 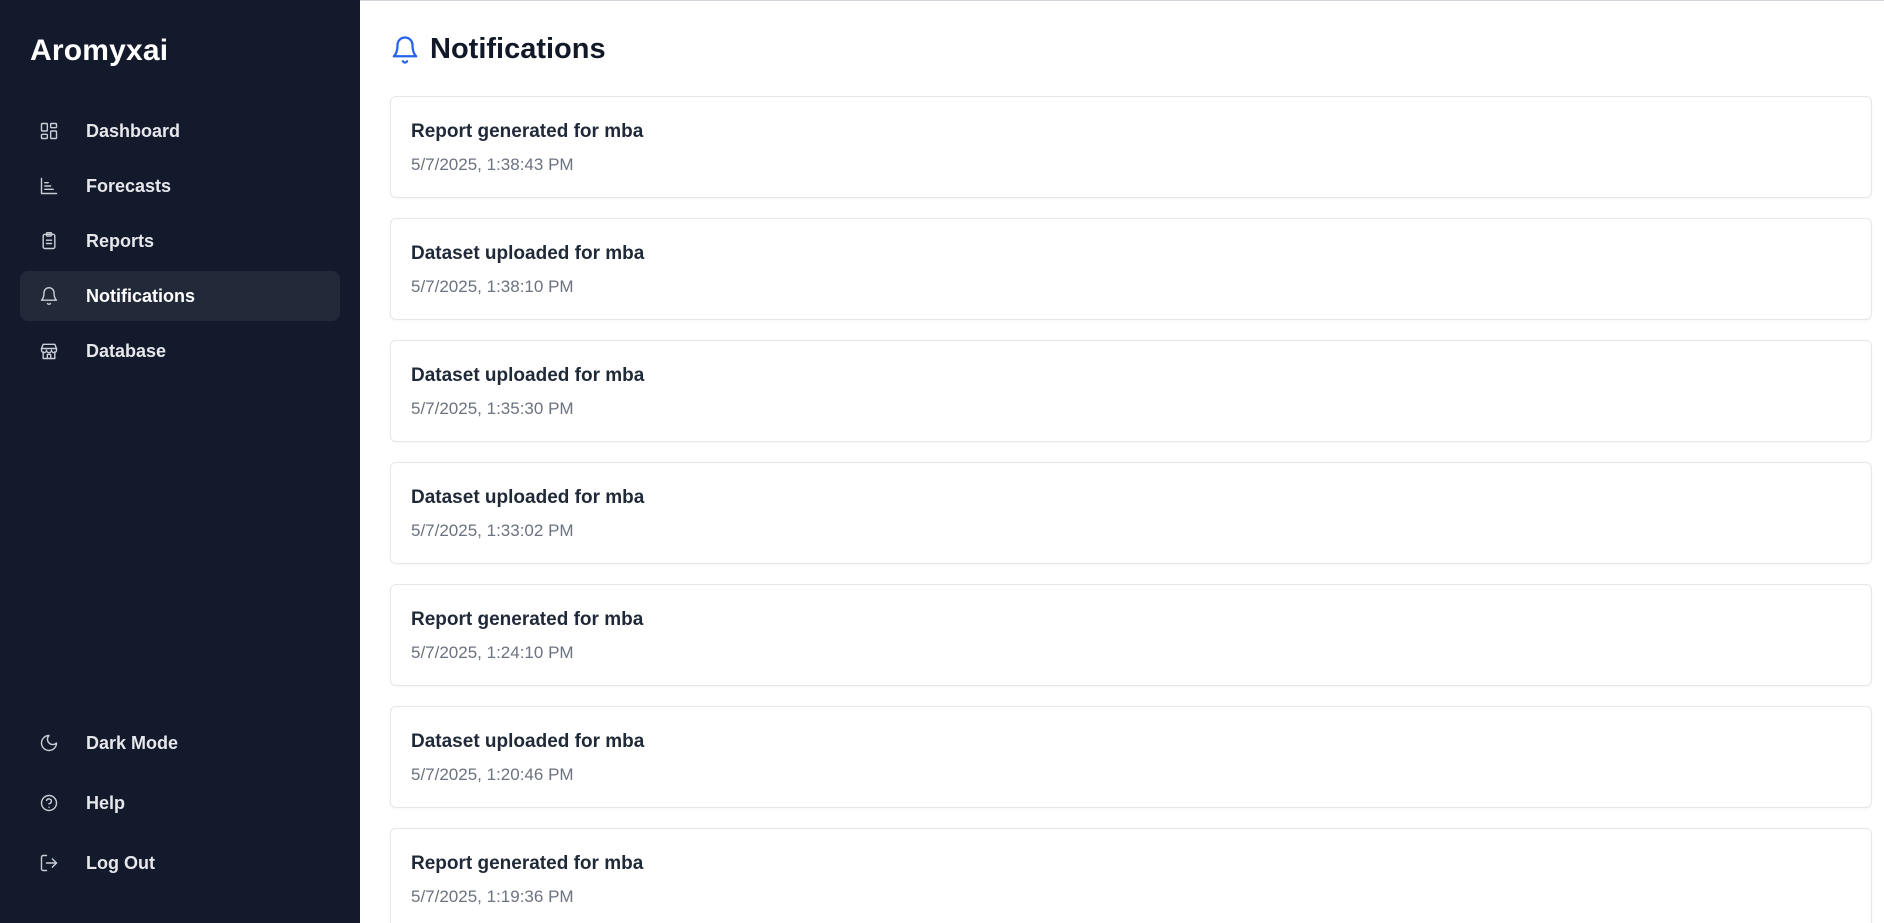 I want to click on notification-timestamp: 5/7/2025, 1:38:43 PM, so click(x=492, y=164).